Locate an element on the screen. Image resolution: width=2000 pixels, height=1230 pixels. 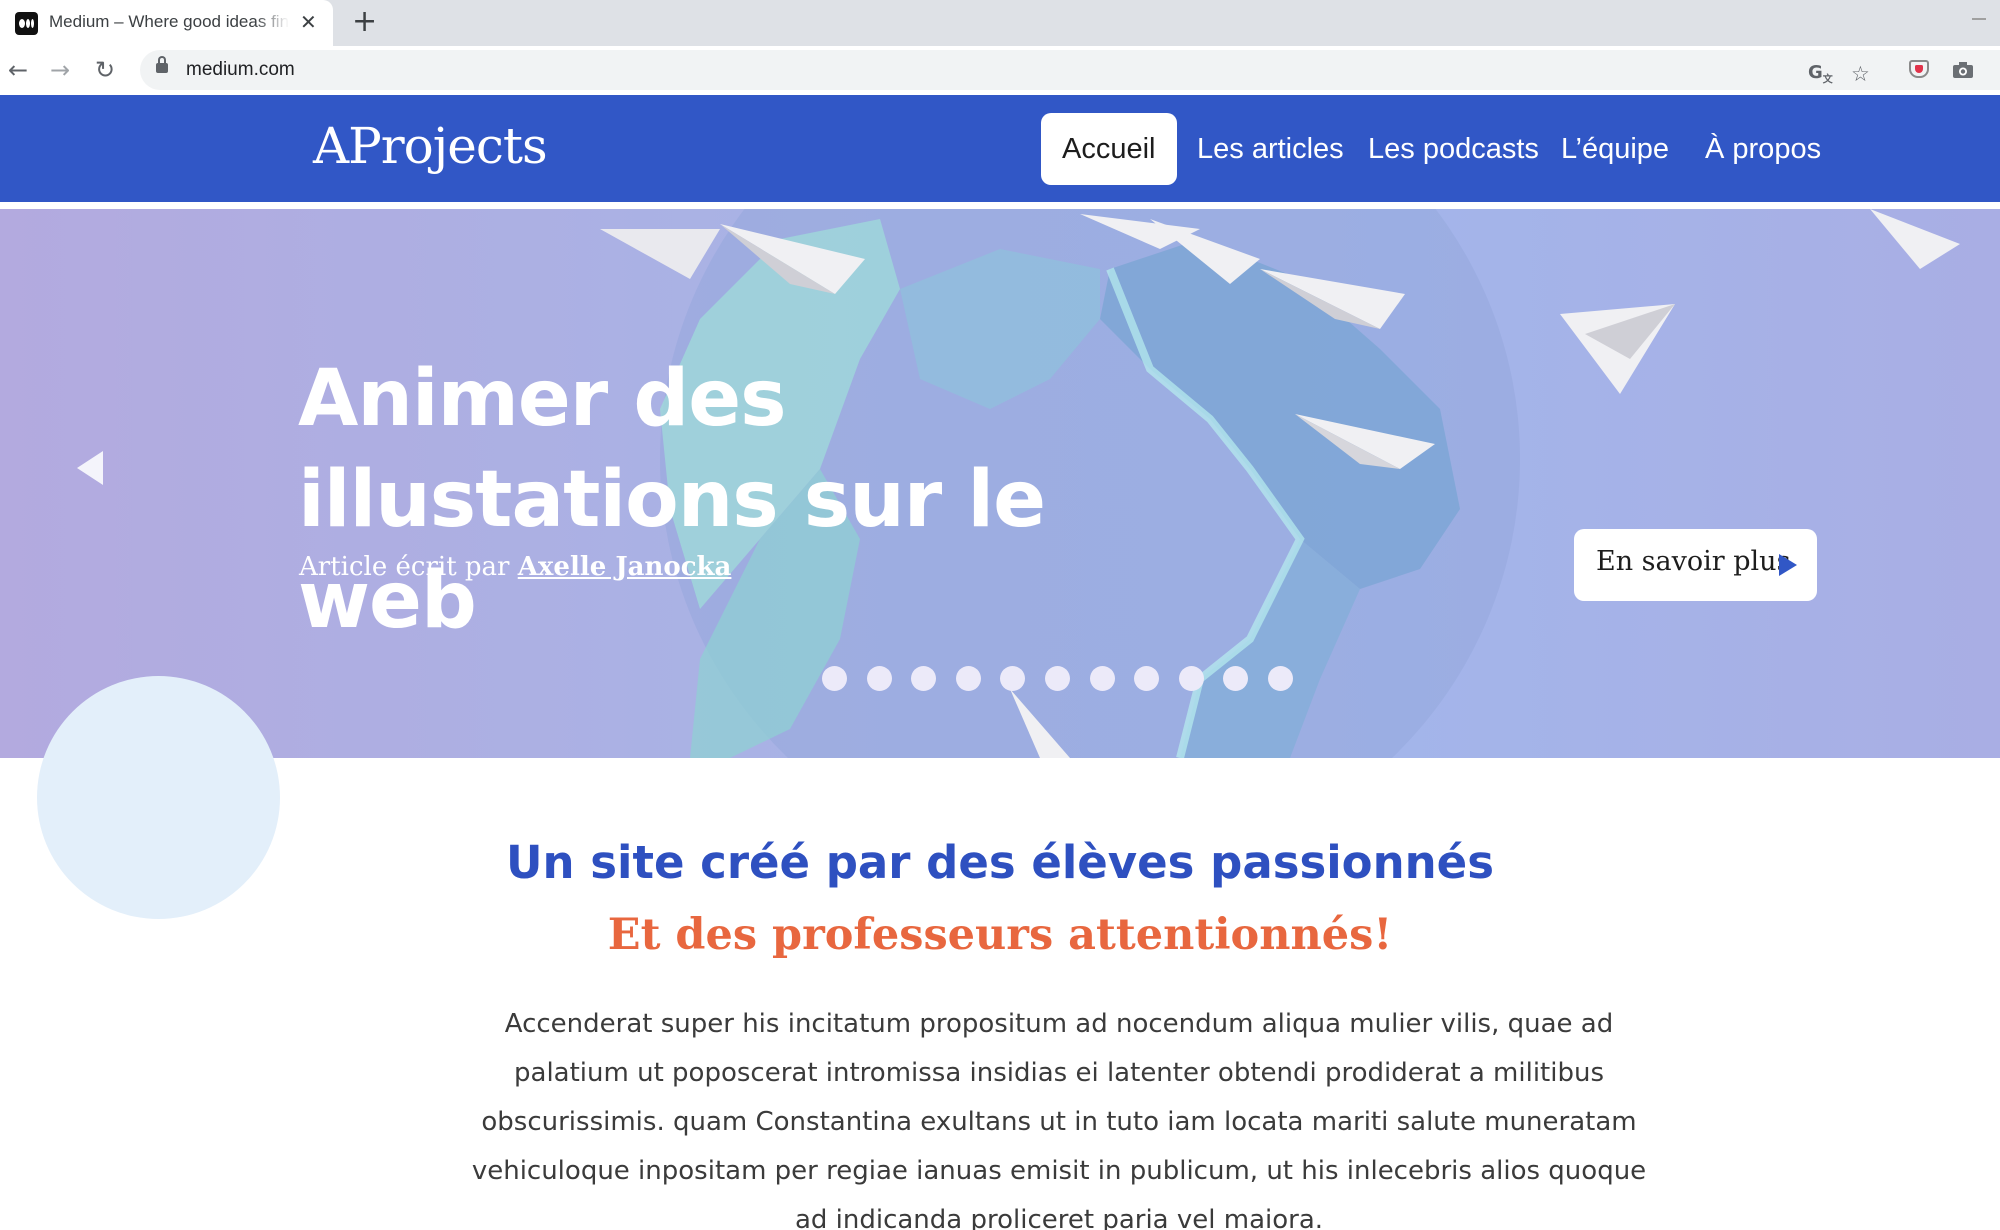
nav-item-equipe: L’équipe is located at coordinates (1615, 149).